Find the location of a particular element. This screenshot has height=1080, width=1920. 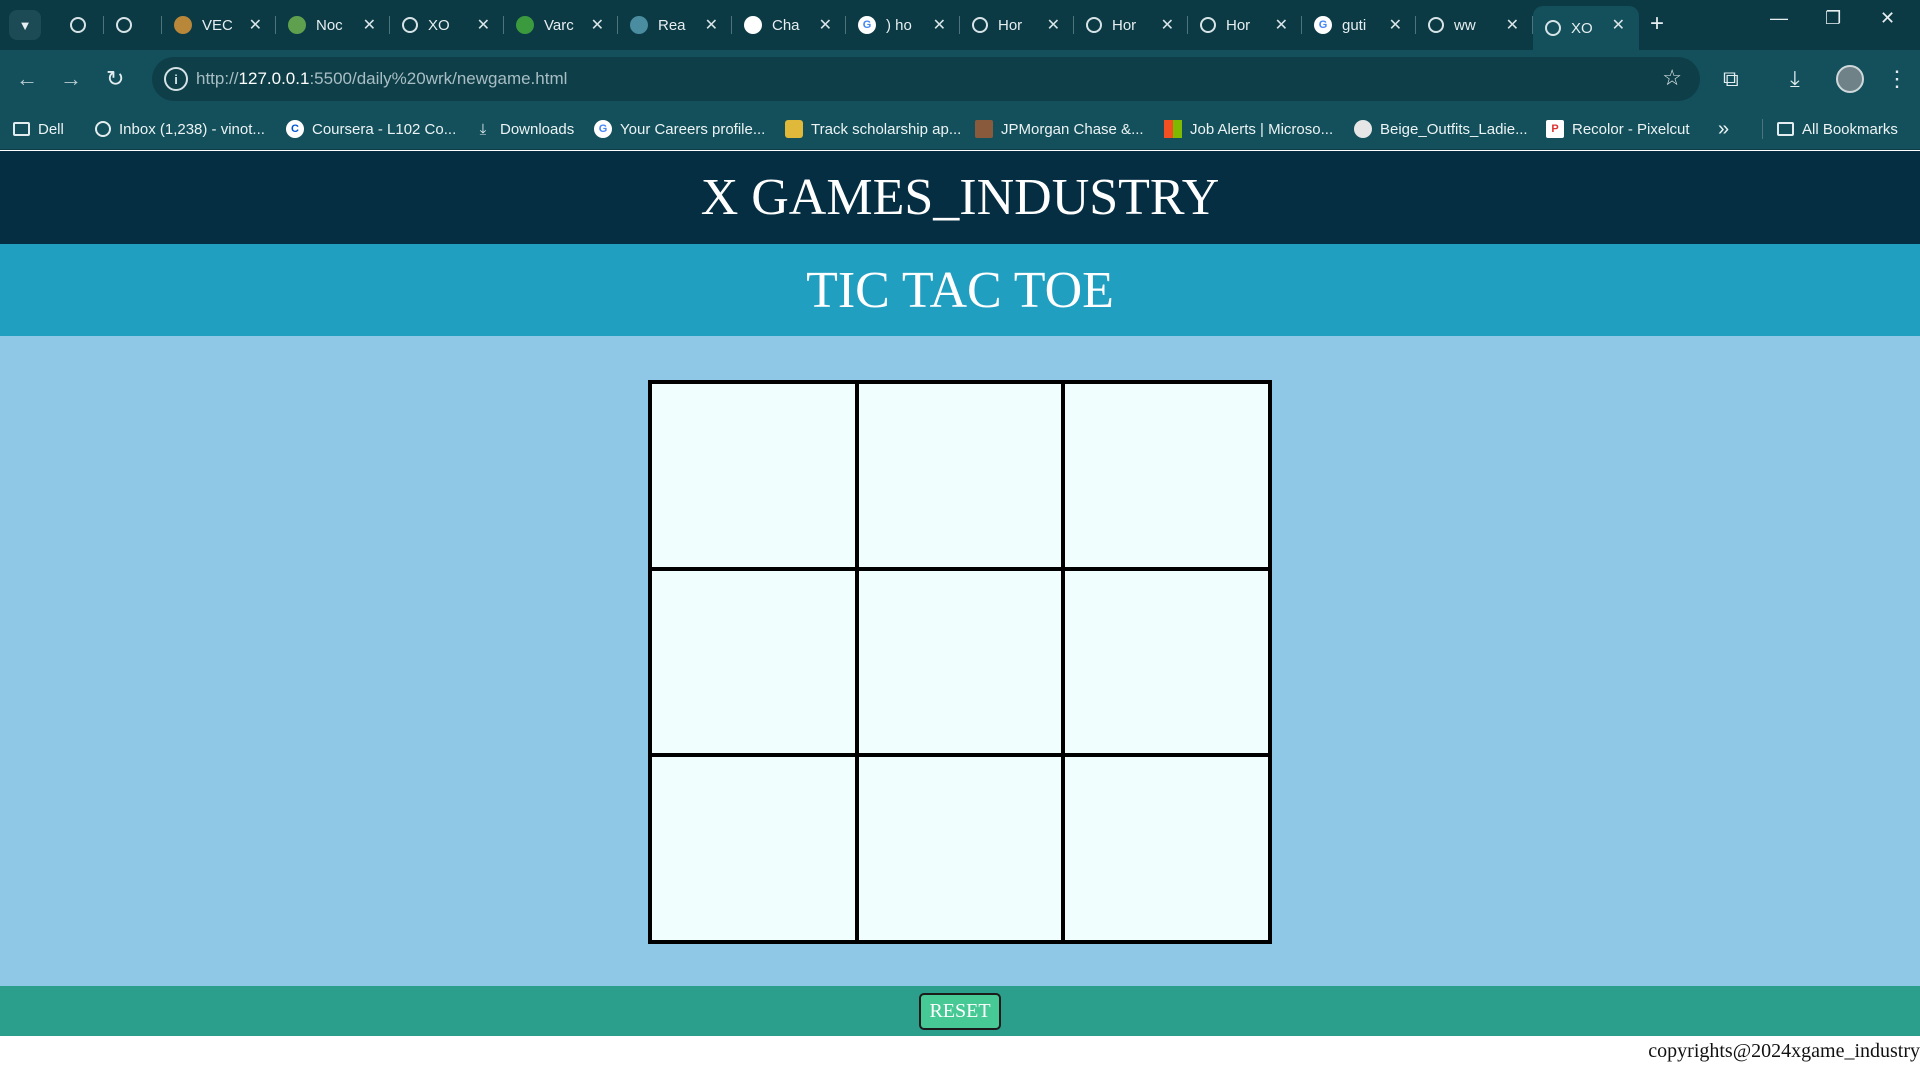

restore-button: ❐ is located at coordinates (1833, 18).